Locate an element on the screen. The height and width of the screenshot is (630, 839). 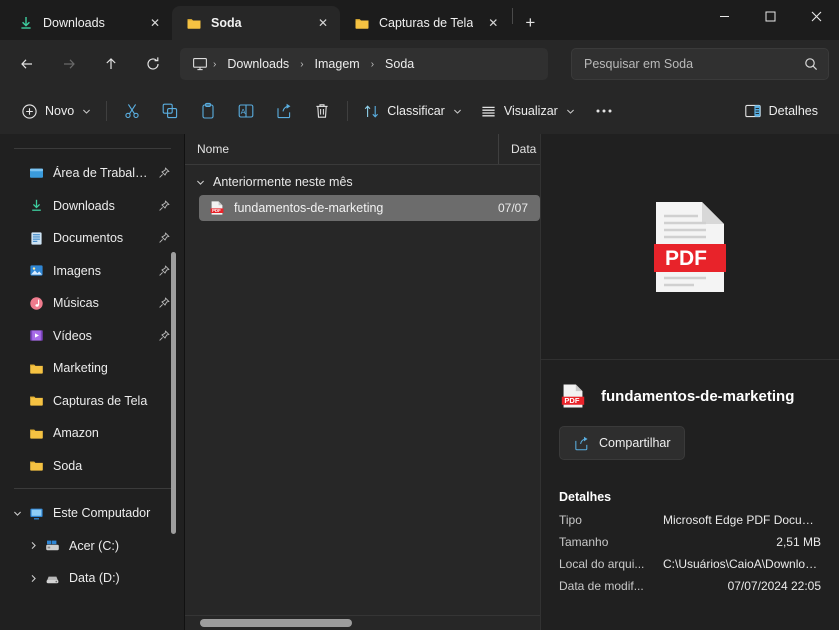
command-divider is located at coordinates (107, 111).